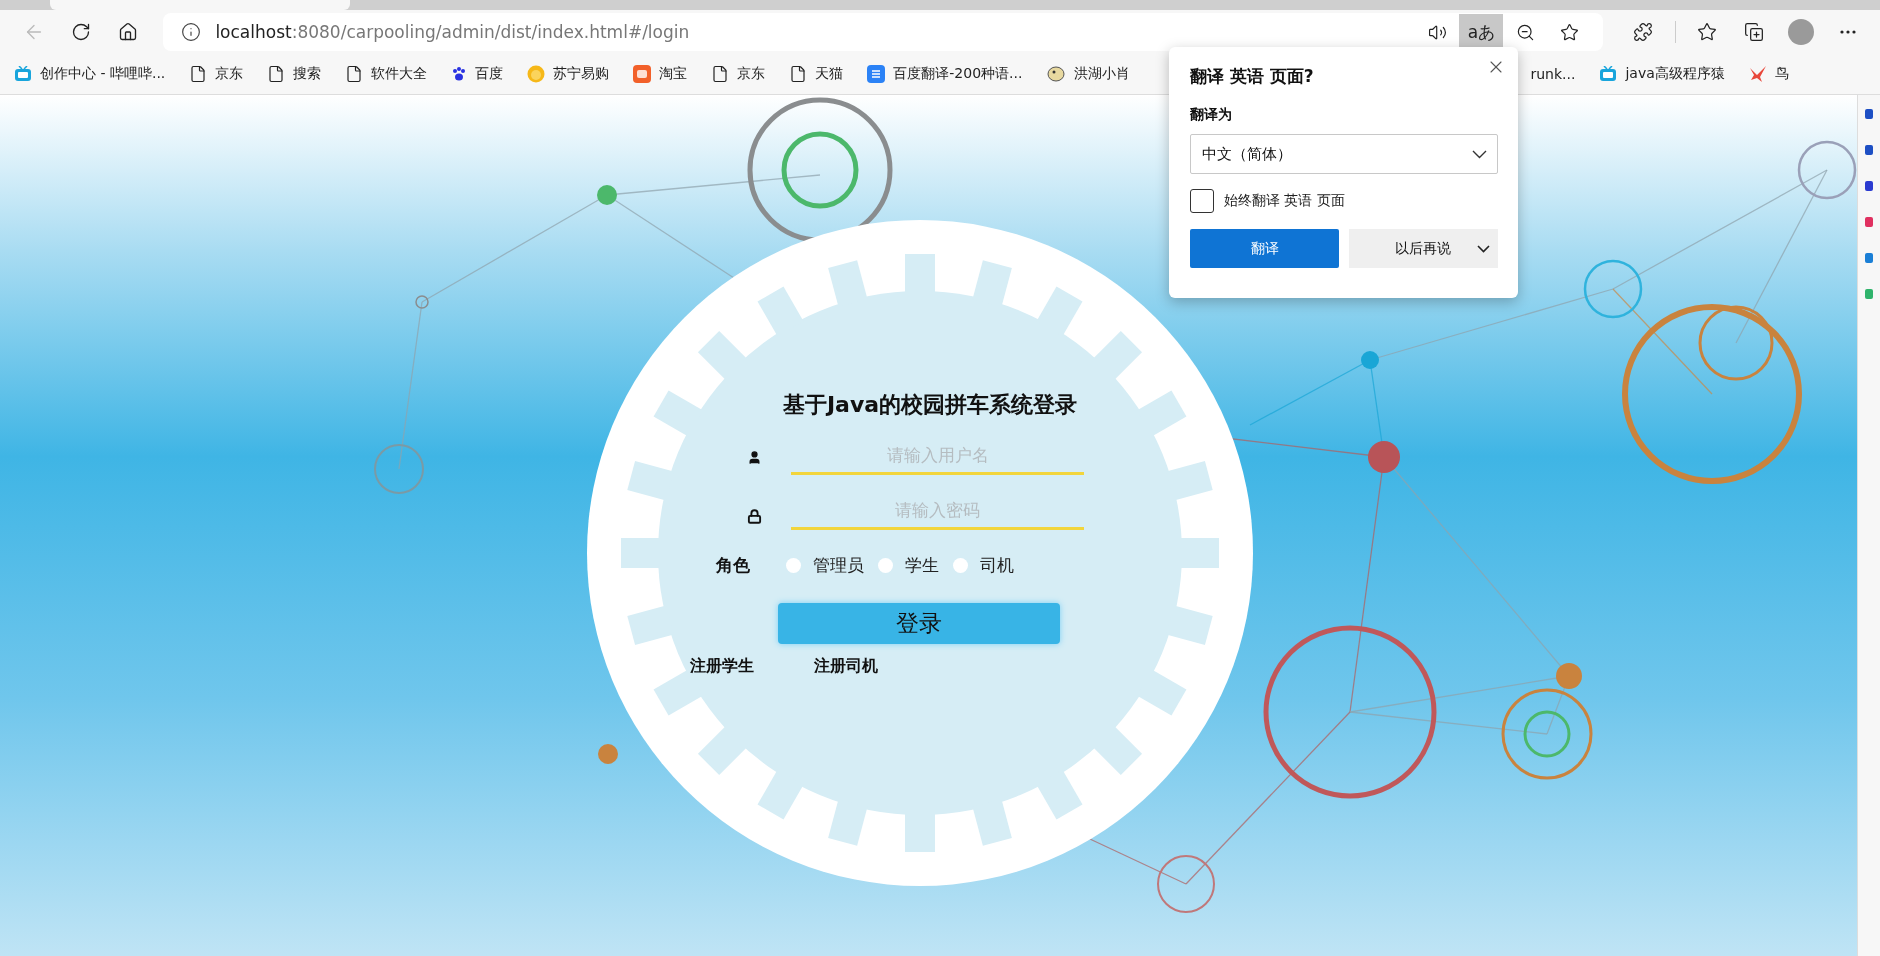 The height and width of the screenshot is (956, 1880). Describe the element at coordinates (1344, 201) in the screenshot. I see `always-translate-checkbox: 始终翻译 英语 页面` at that location.